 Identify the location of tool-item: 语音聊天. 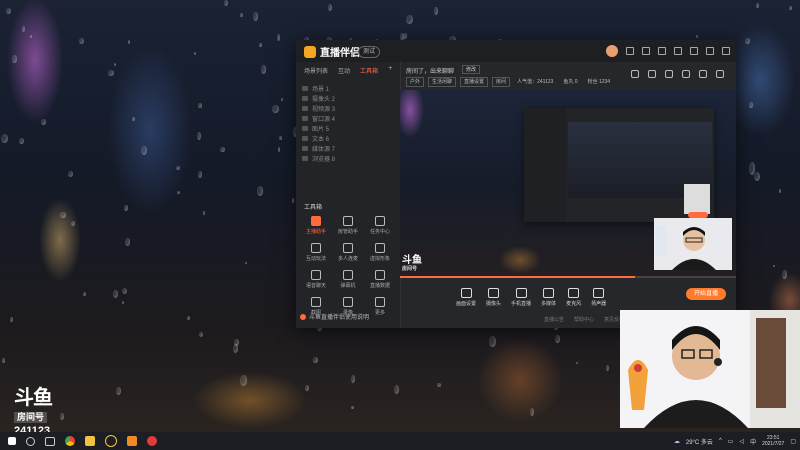
(316, 279).